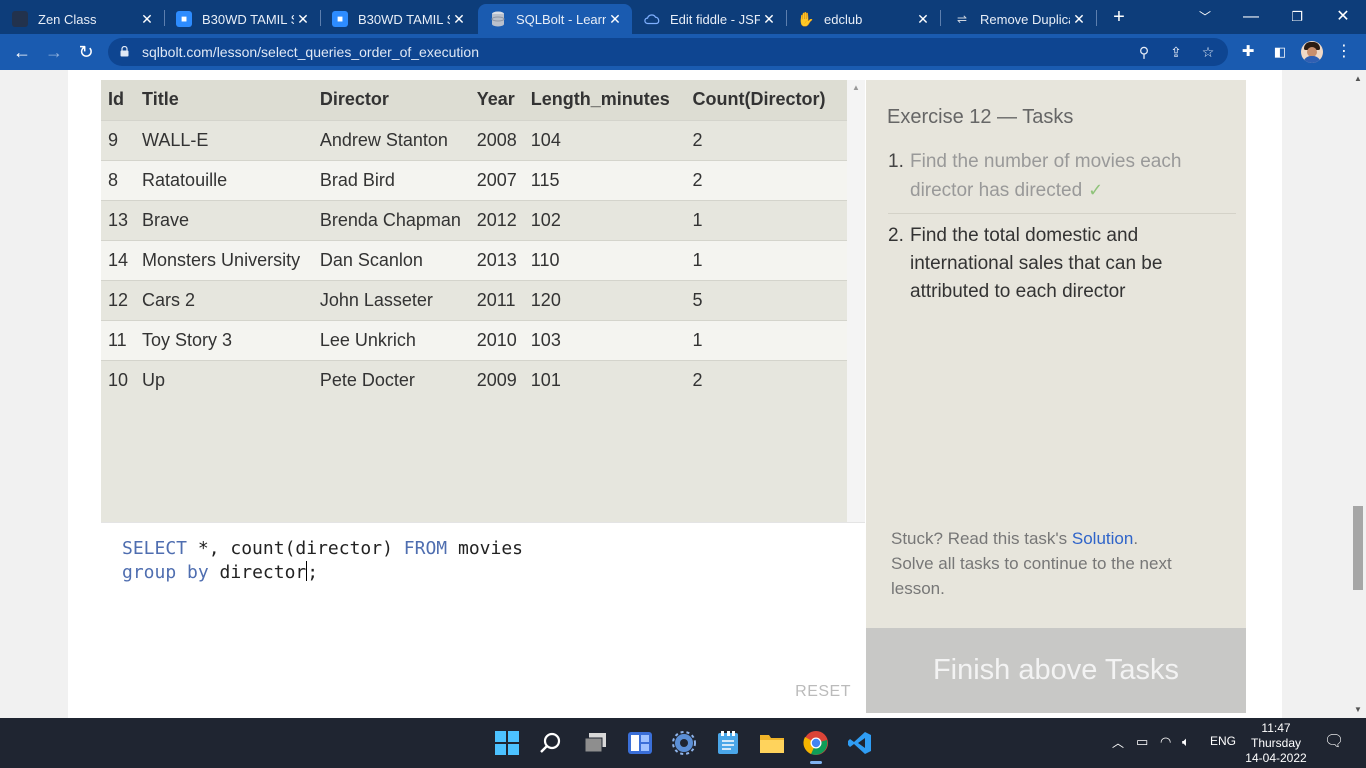 This screenshot has width=1366, height=768. I want to click on tab-edclub: ✋ edclub ✕, so click(863, 19).